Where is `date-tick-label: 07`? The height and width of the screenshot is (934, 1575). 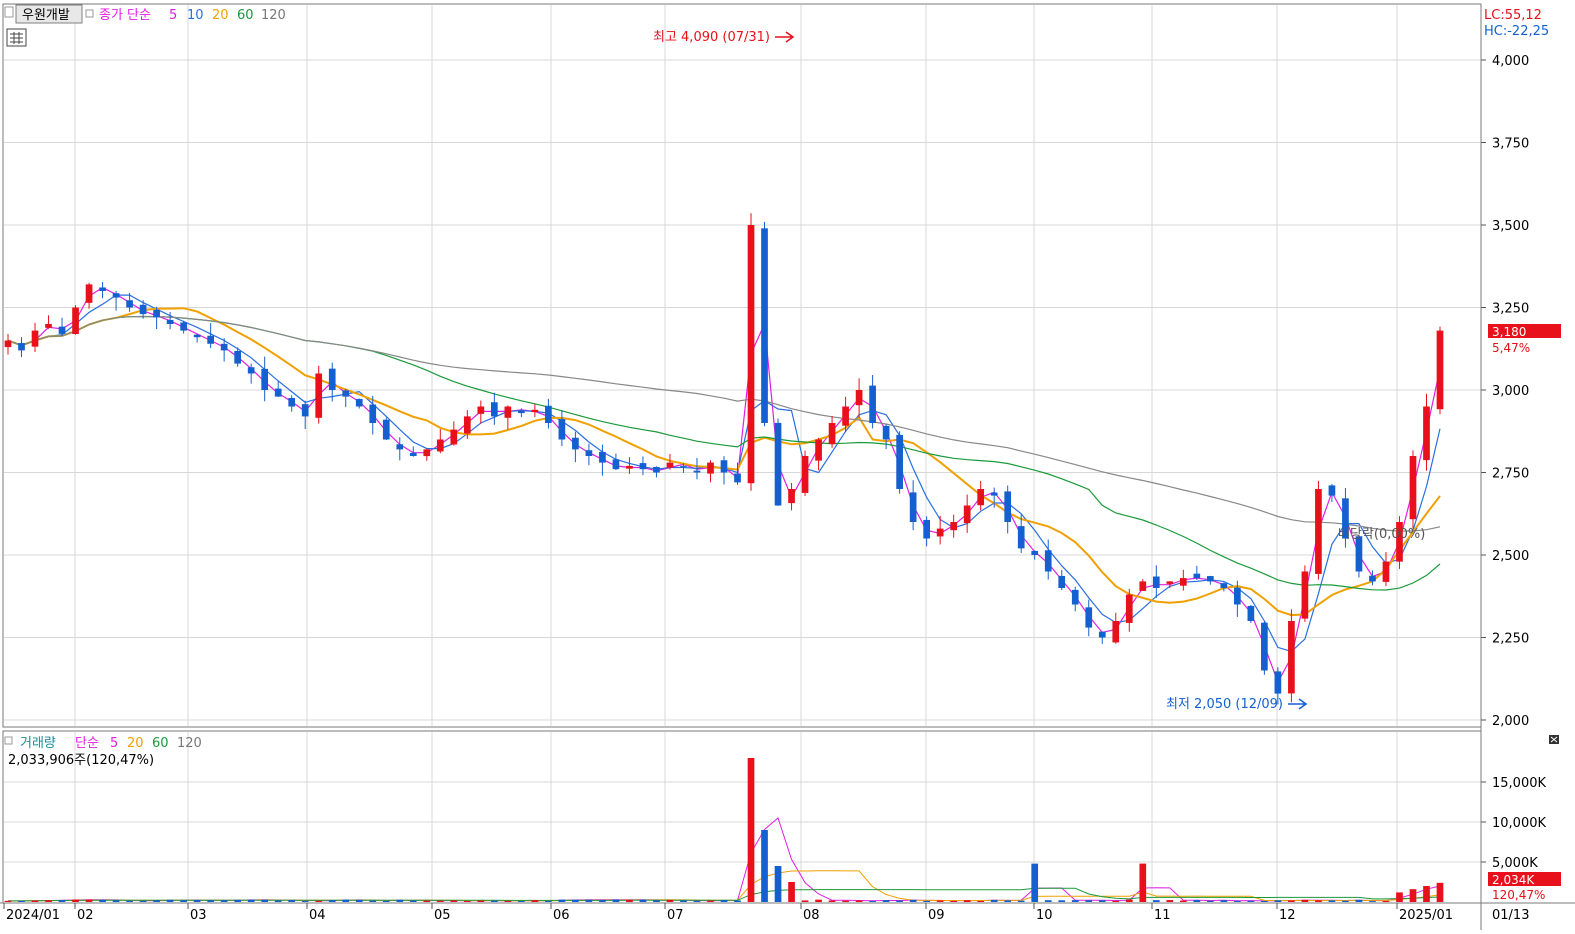
date-tick-label: 07 is located at coordinates (675, 915).